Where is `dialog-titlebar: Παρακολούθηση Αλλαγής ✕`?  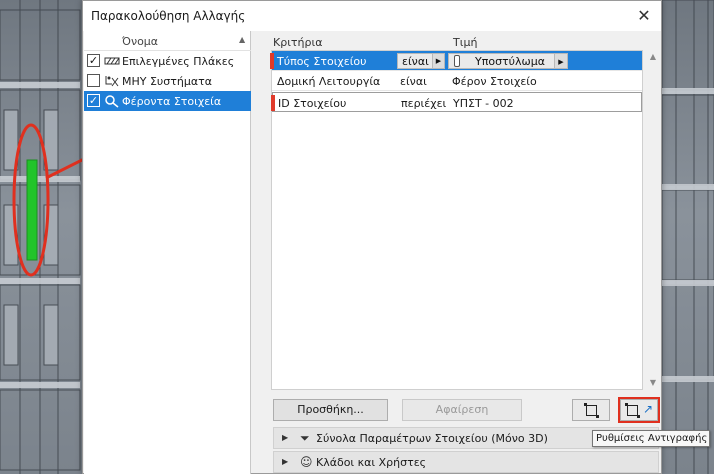
dialog-titlebar: Παρακολούθηση Αλλαγής ✕ is located at coordinates (372, 16).